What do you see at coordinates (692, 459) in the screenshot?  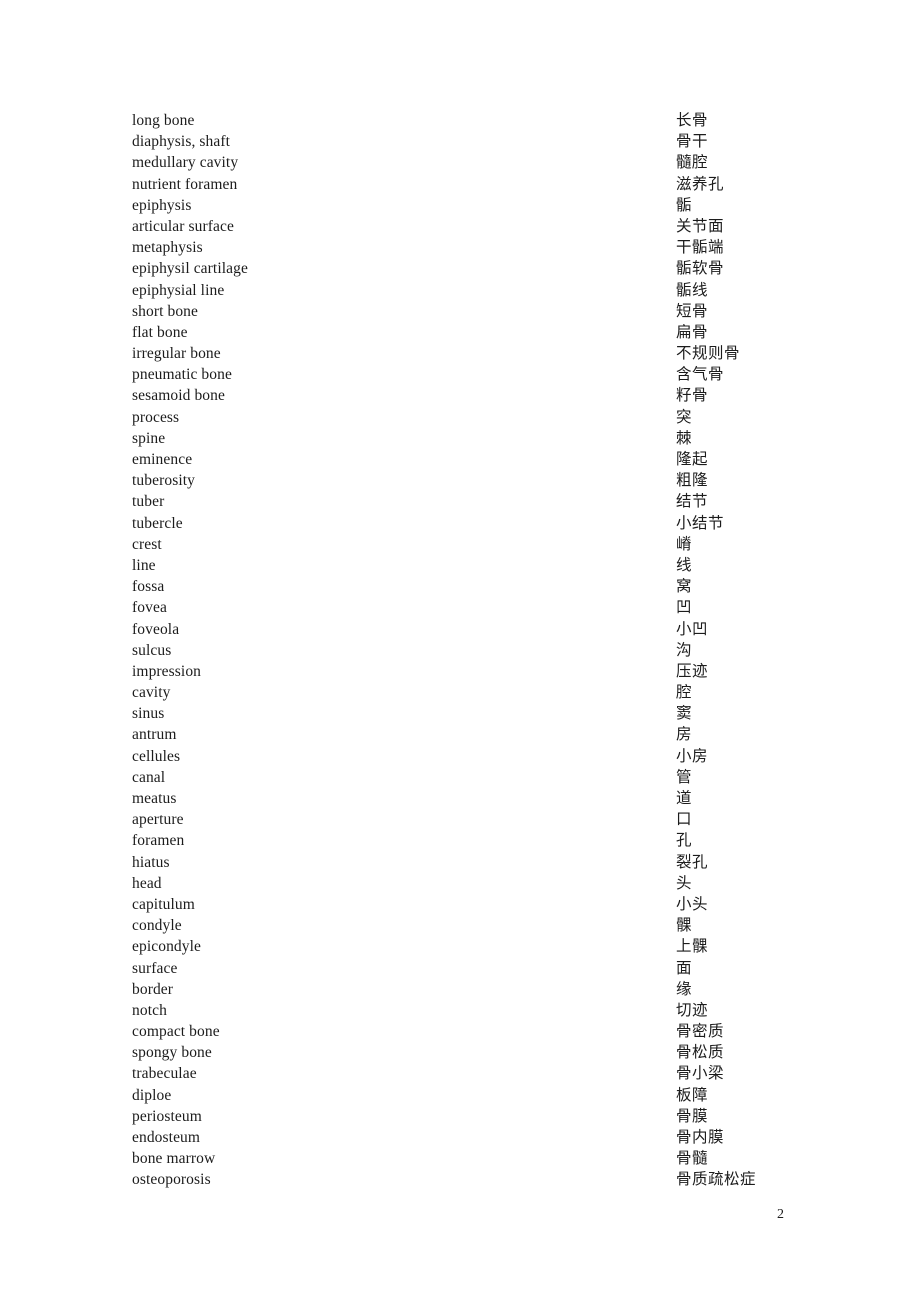 I see `term-chinese: 隆起` at bounding box center [692, 459].